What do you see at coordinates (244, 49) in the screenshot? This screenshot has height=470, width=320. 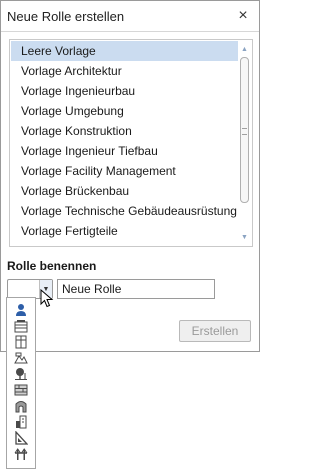 I see `scroll-up-icon: ▲` at bounding box center [244, 49].